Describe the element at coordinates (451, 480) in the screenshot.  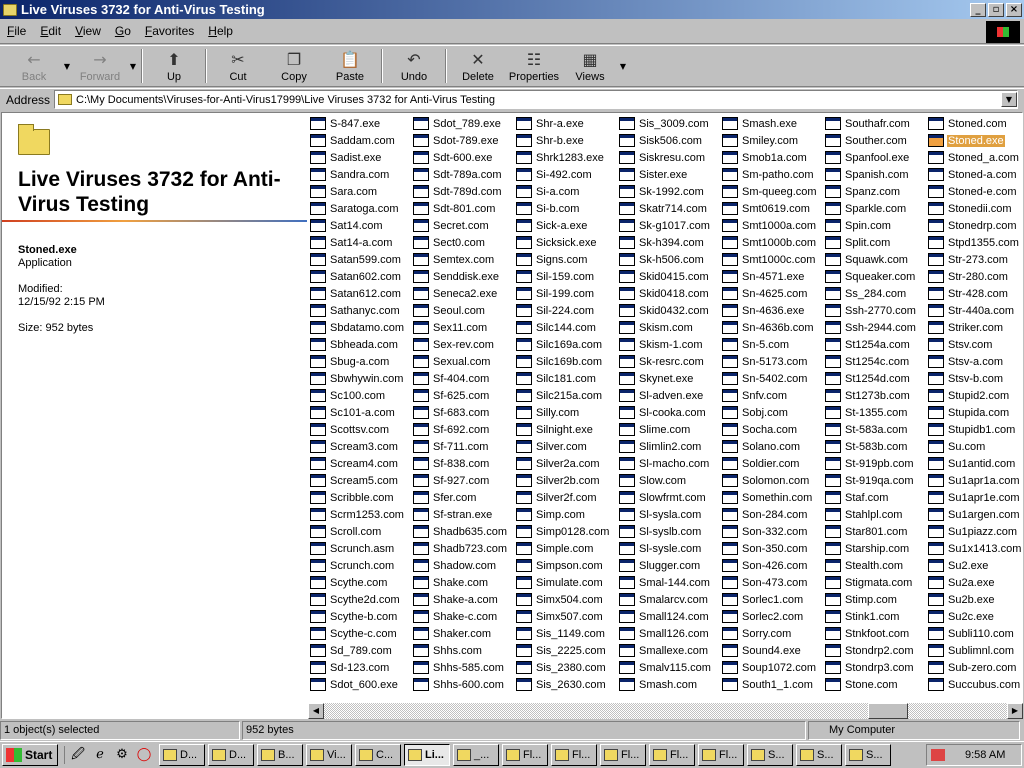
I see `file-item: Sf-927.com` at that location.